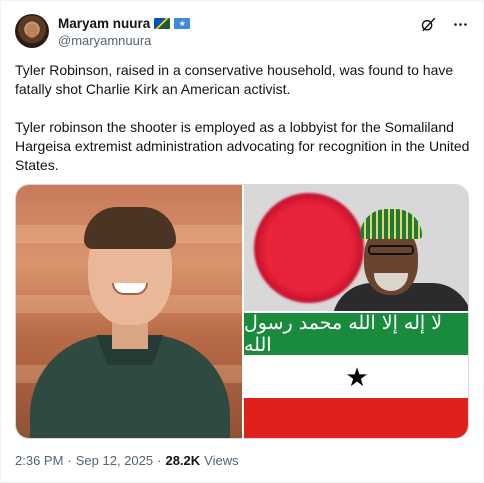 This screenshot has height=483, width=484. I want to click on avatar-face, so click(32, 30).